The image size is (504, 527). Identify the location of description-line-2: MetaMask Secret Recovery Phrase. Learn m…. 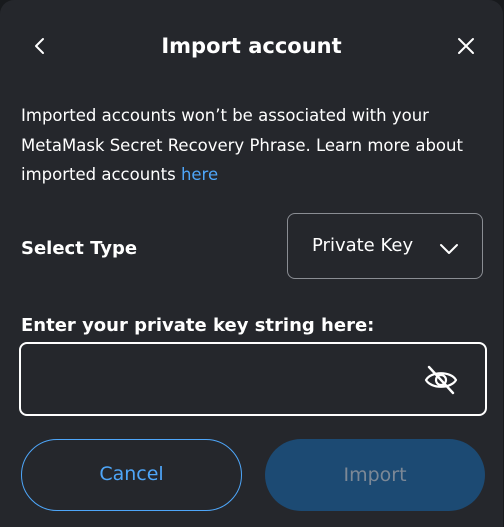
(242, 145).